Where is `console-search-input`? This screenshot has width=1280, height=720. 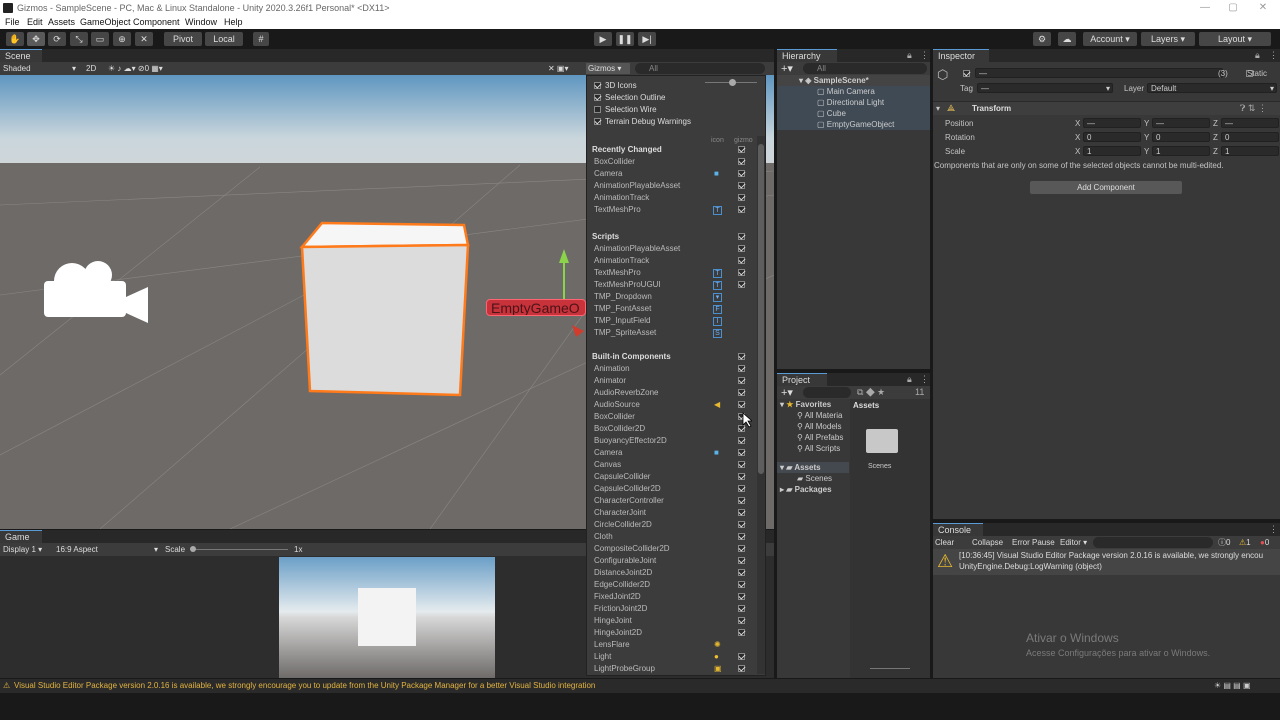
console-search-input is located at coordinates (1153, 542).